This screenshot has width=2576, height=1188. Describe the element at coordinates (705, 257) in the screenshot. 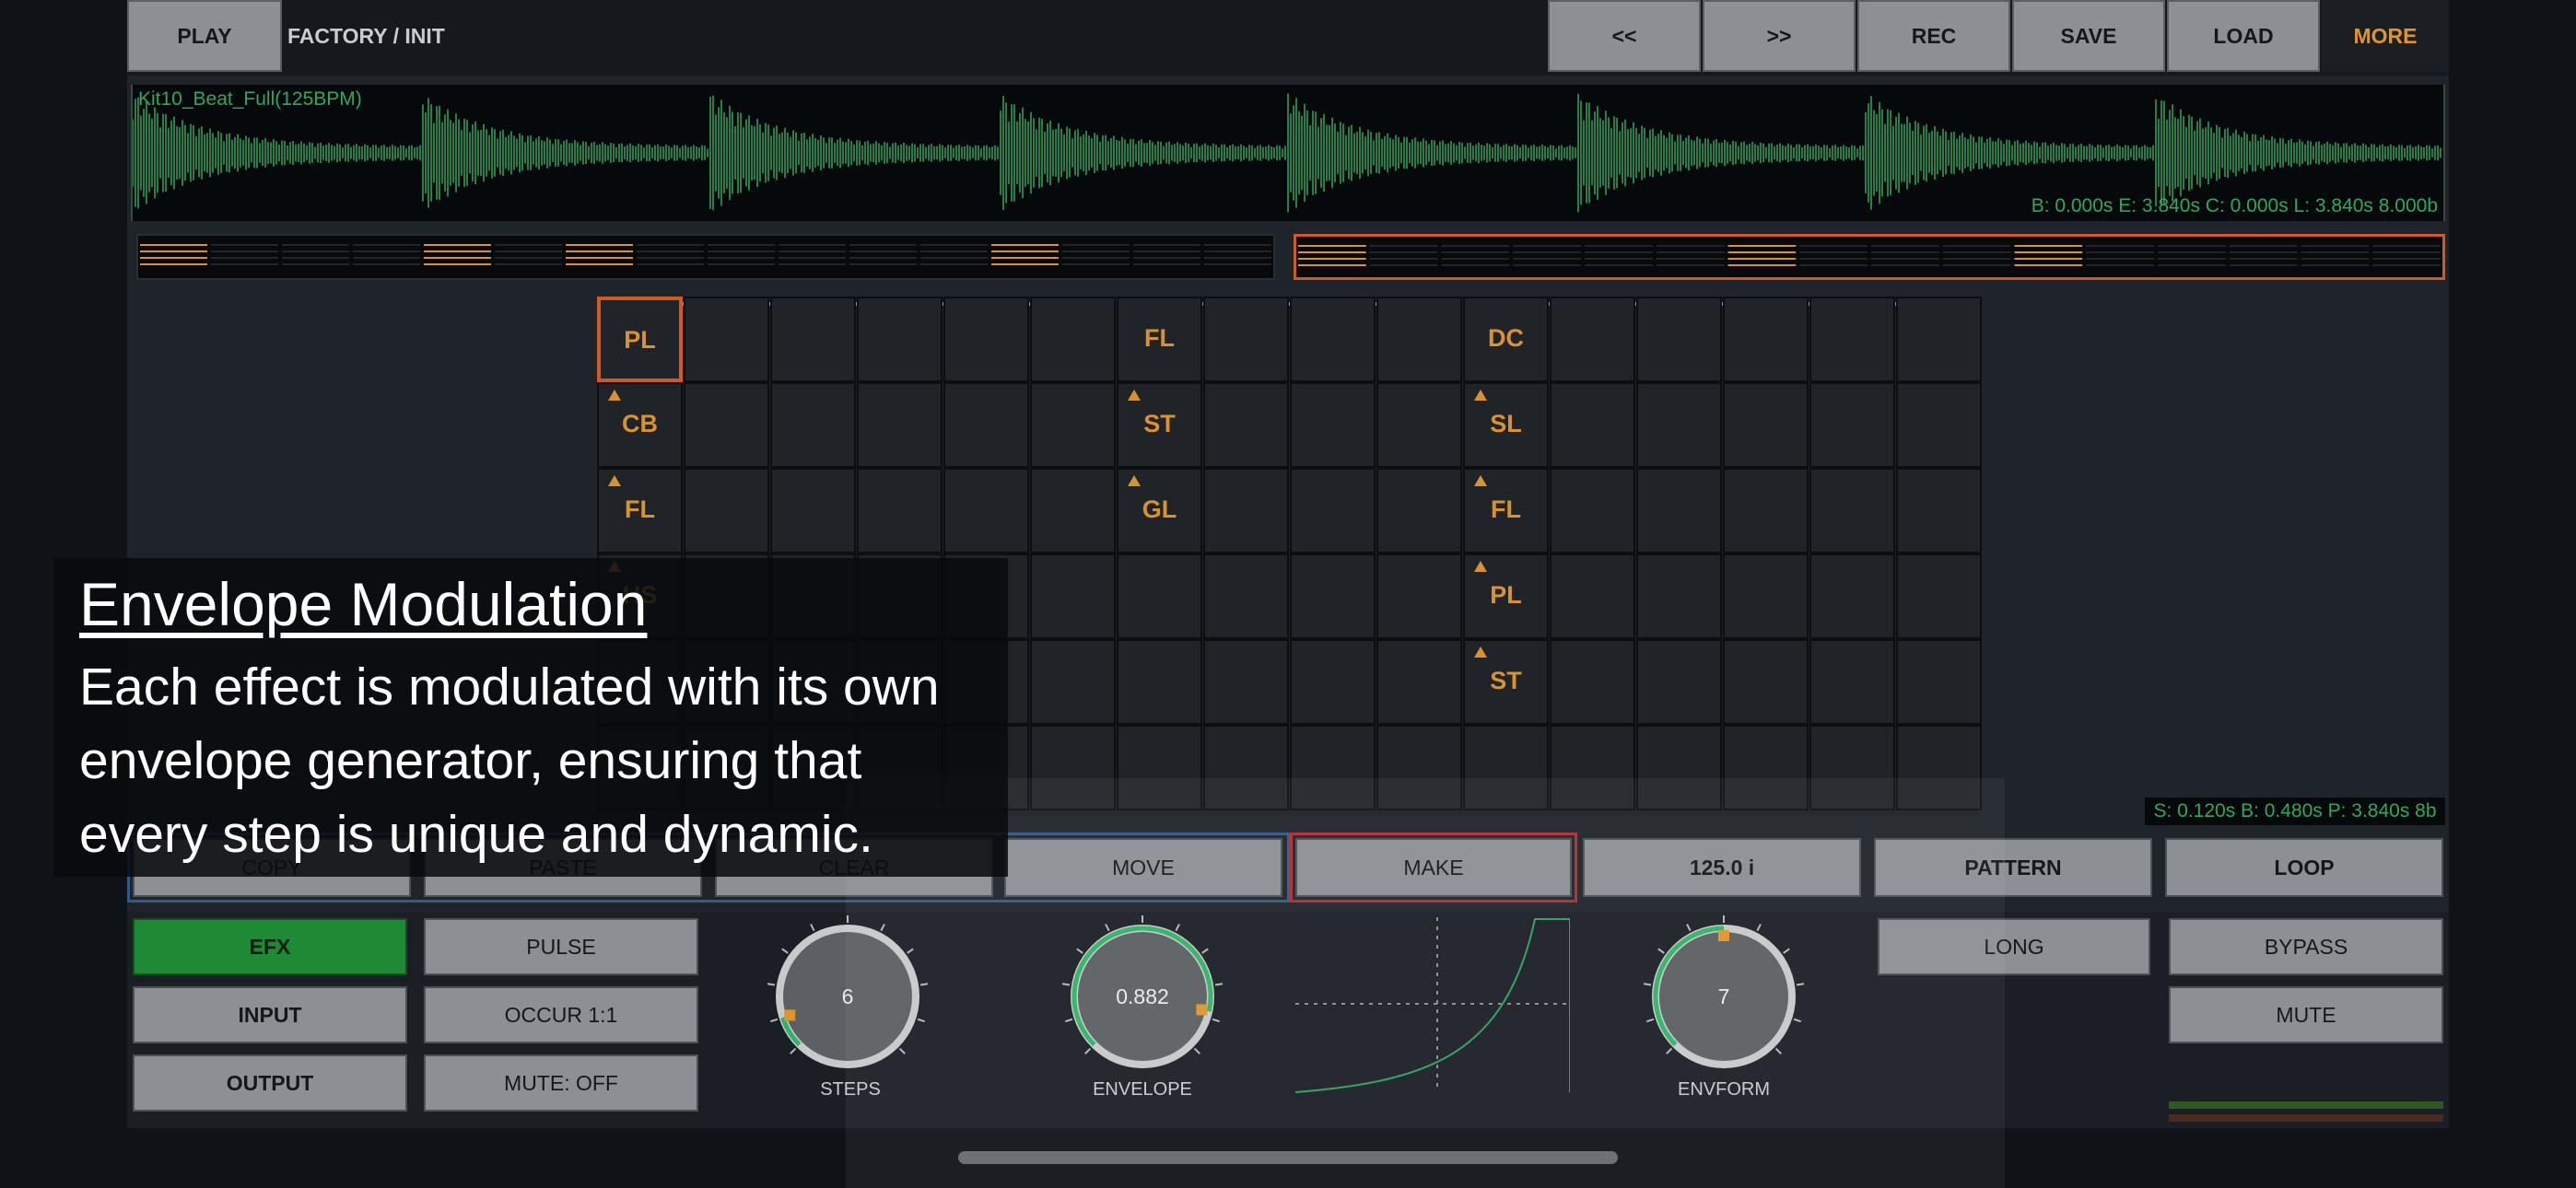

I see `slice-strip-left` at that location.